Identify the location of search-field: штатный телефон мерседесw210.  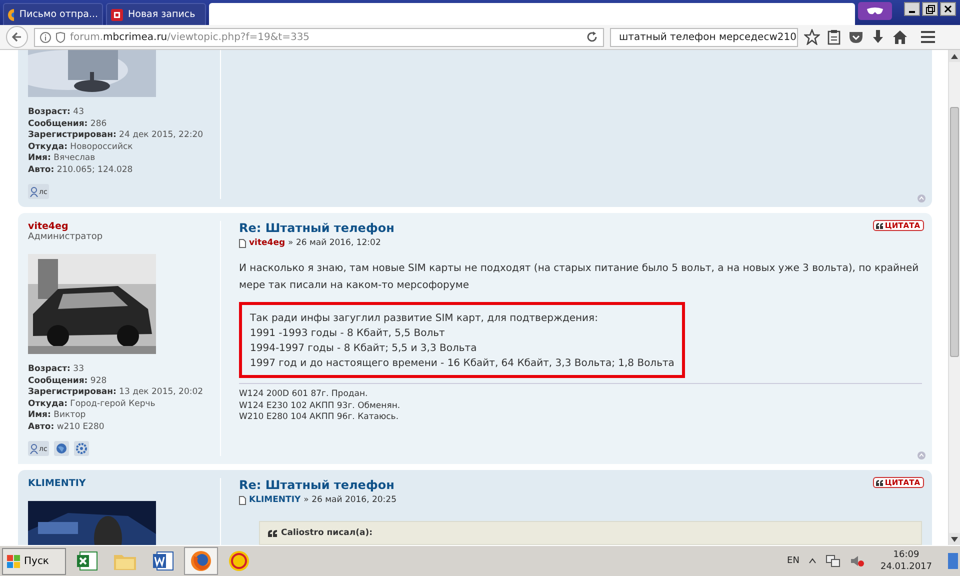
(704, 37).